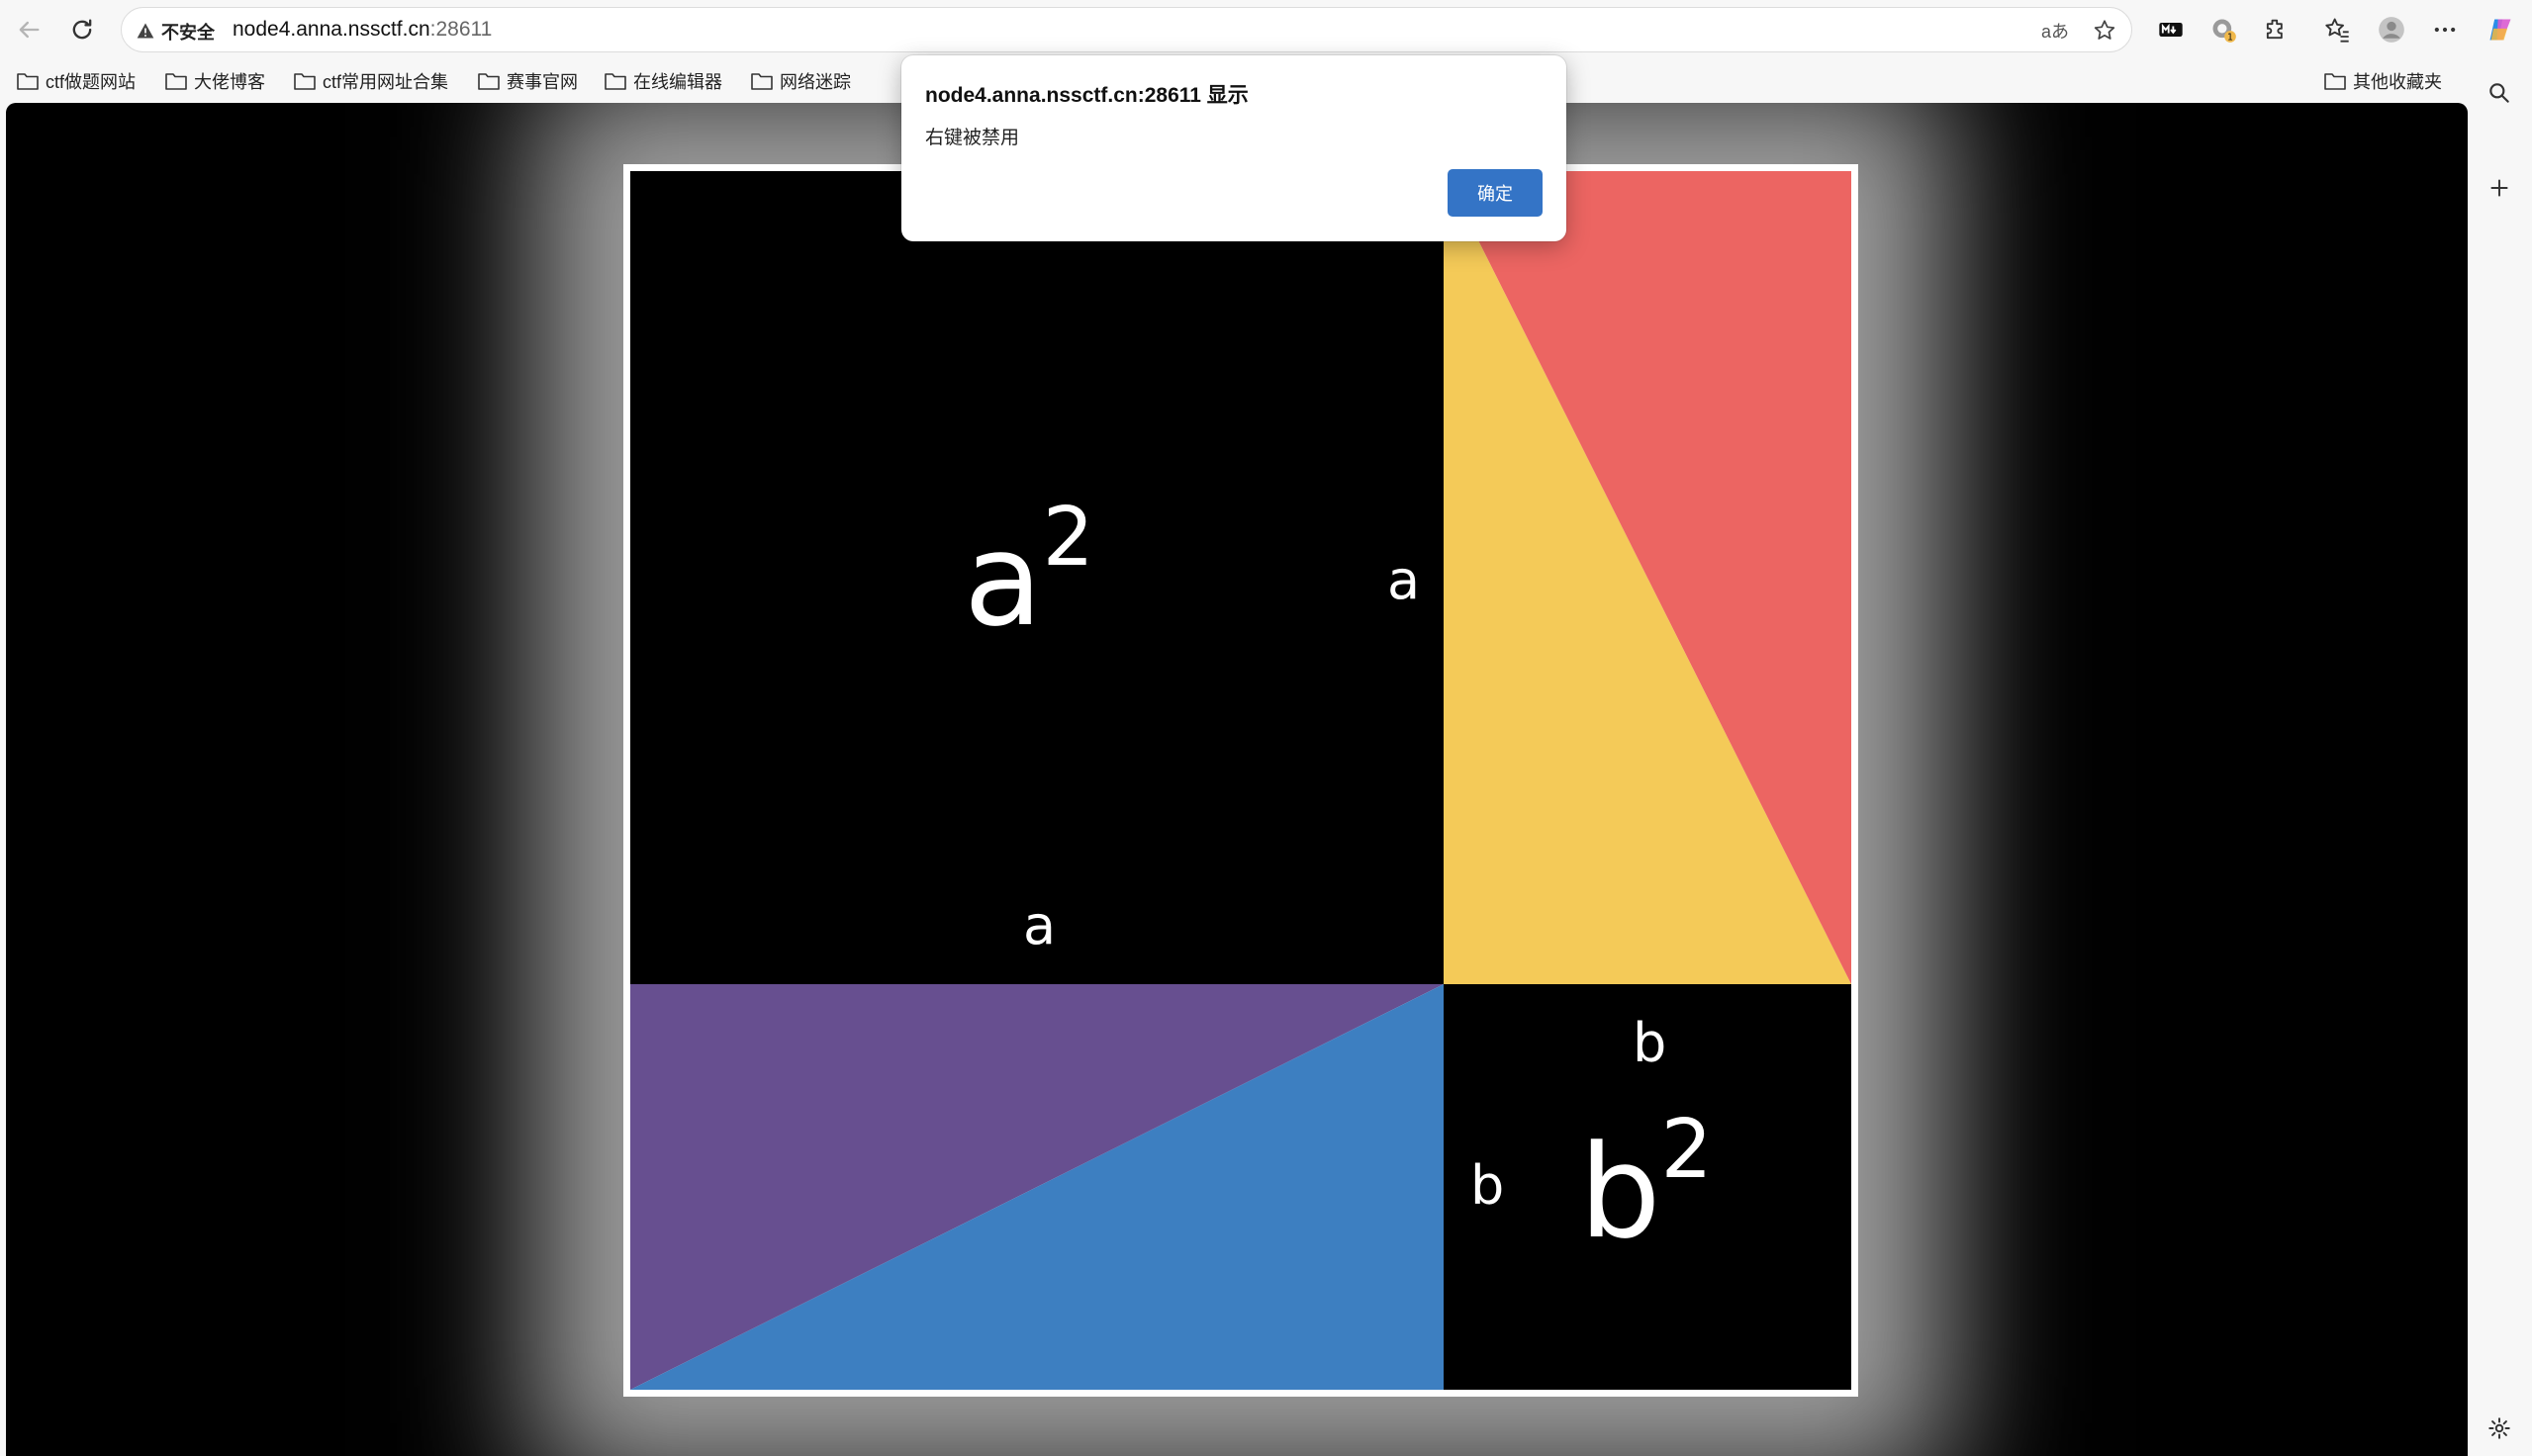 The width and height of the screenshot is (2532, 1456). What do you see at coordinates (331, 29) in the screenshot?
I see `url-host: node4.anna.nssctf.cn` at bounding box center [331, 29].